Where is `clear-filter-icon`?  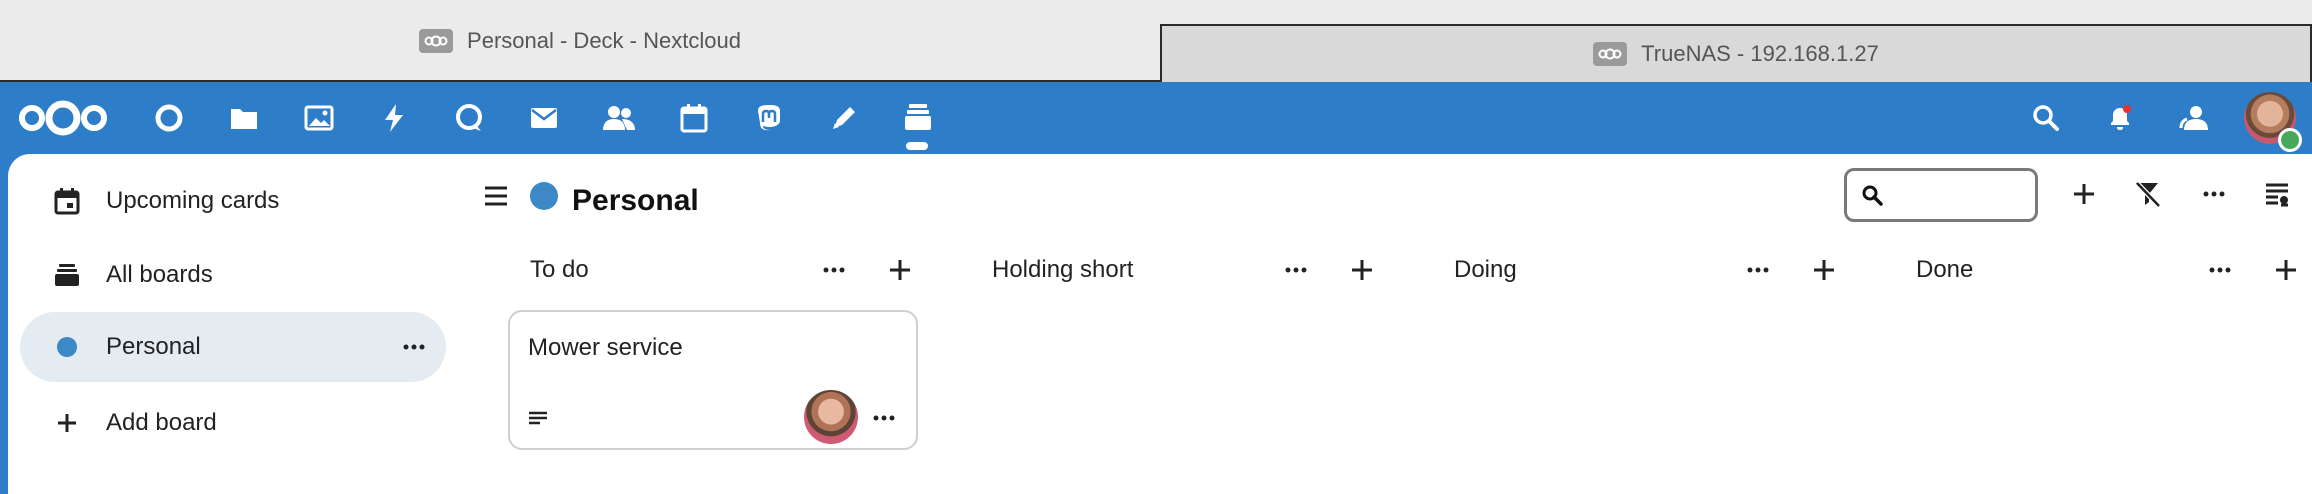
clear-filter-icon is located at coordinates (2148, 194).